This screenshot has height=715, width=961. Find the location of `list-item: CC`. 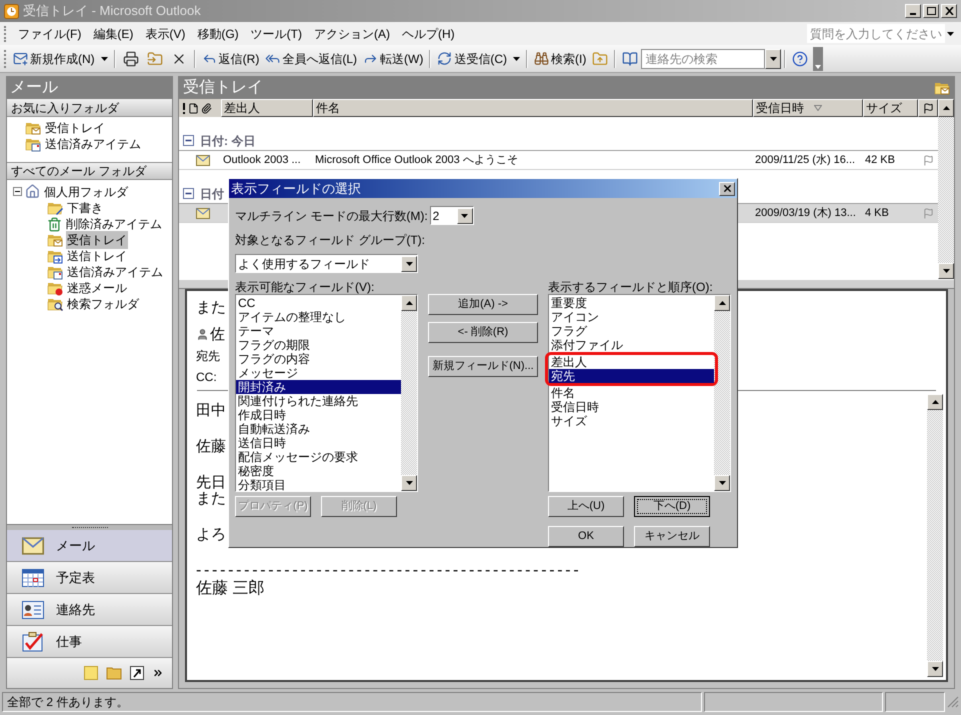

list-item: CC is located at coordinates (318, 303).